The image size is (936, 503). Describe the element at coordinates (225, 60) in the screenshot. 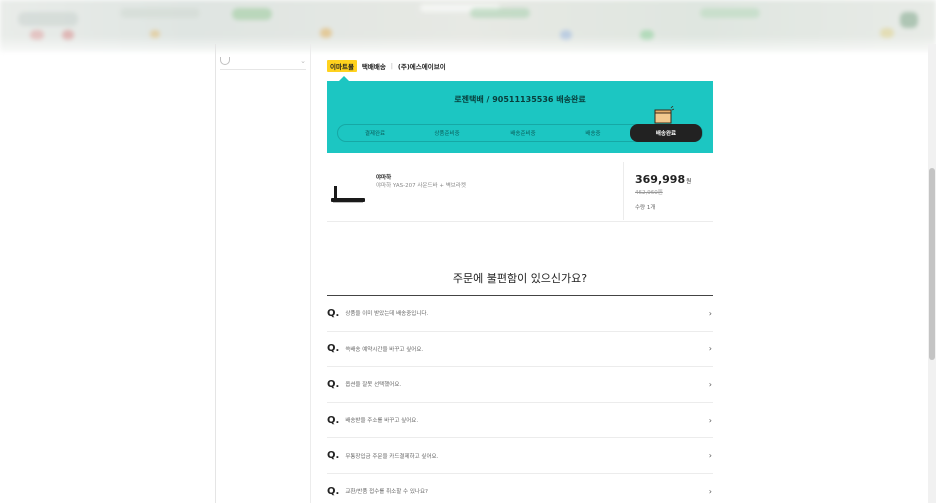

I see `person-icon` at that location.